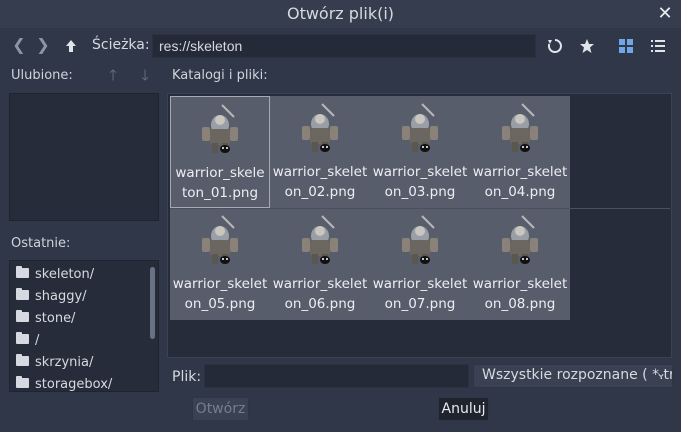 The height and width of the screenshot is (432, 681). What do you see at coordinates (344, 46) in the screenshot?
I see `path-input` at bounding box center [344, 46].